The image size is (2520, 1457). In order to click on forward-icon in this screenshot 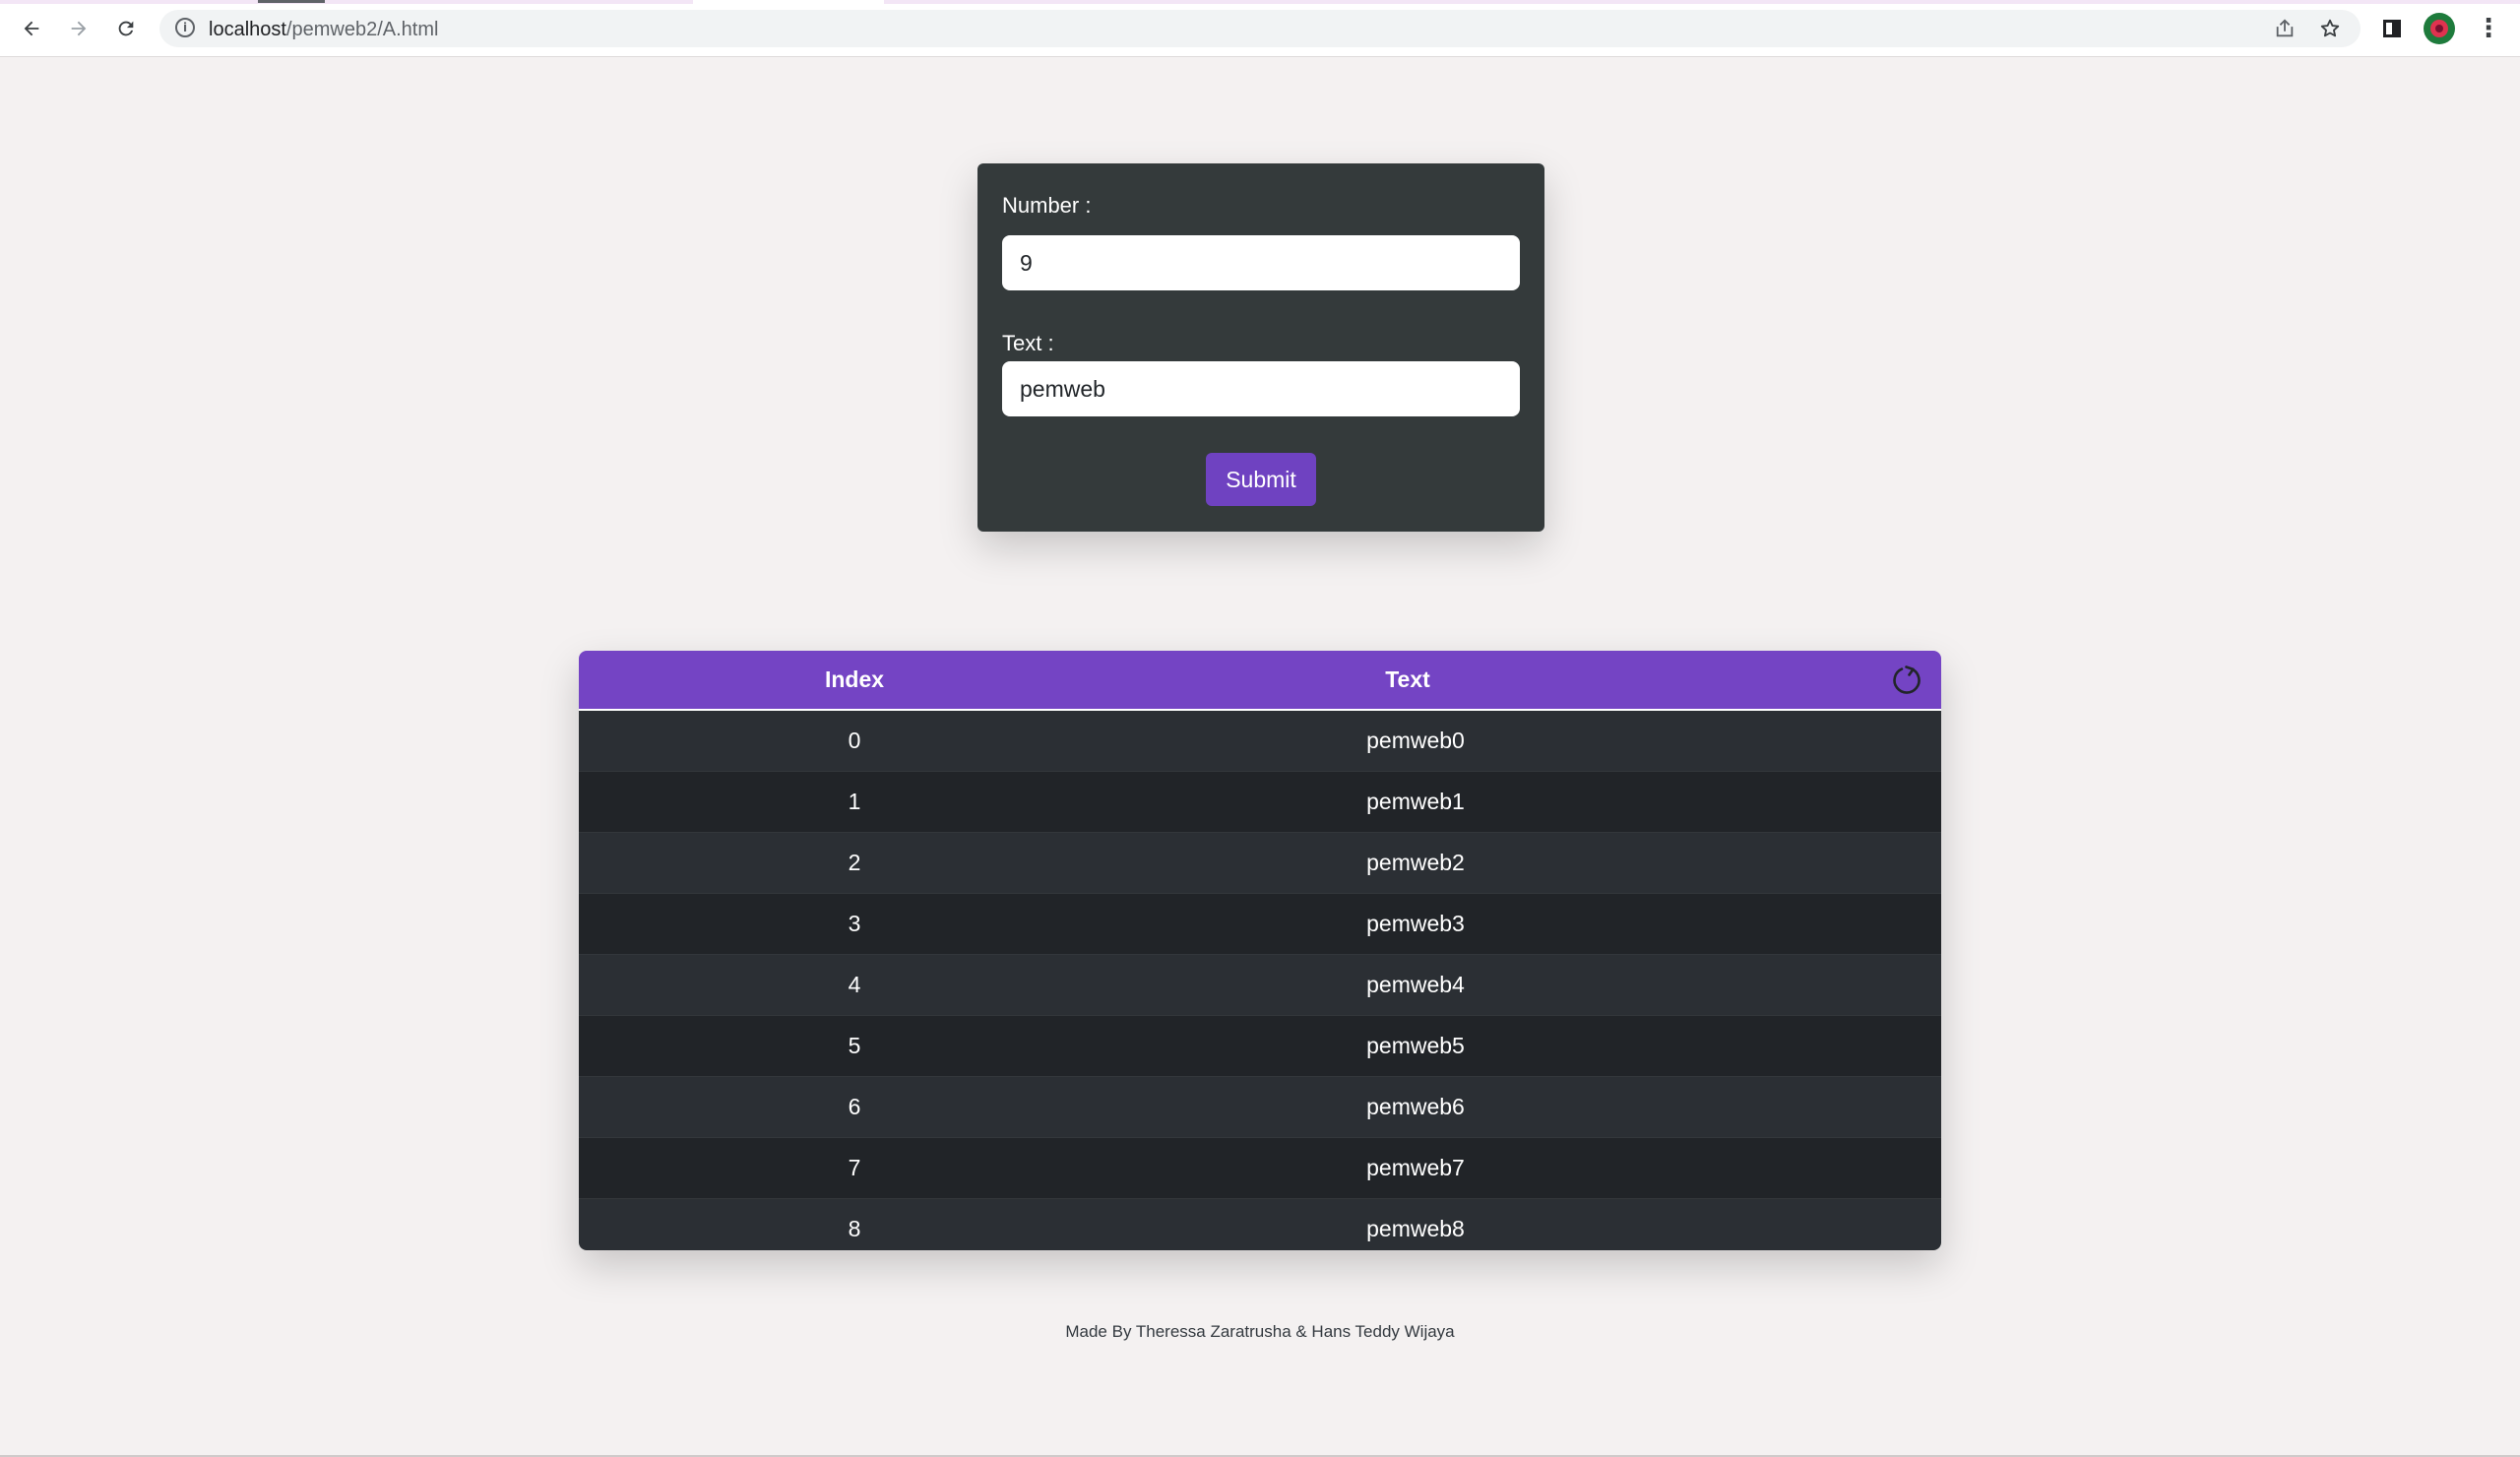, I will do `click(79, 28)`.